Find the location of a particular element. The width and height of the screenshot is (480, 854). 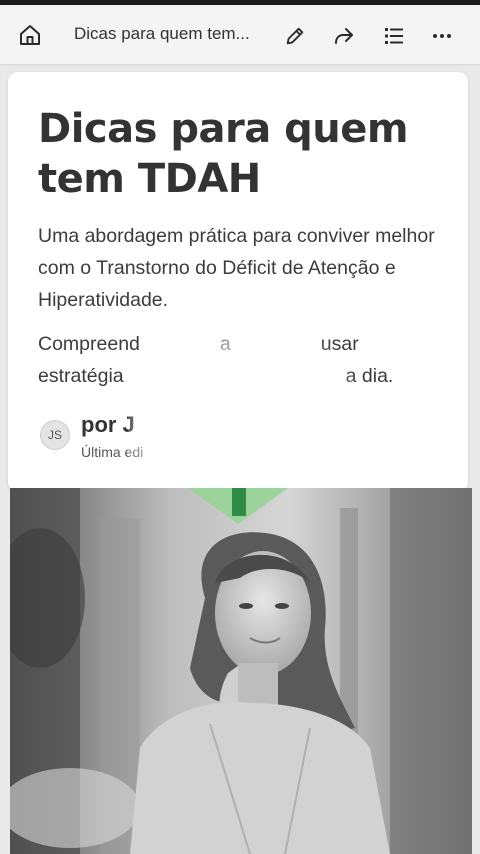

home-icon is located at coordinates (30, 35).